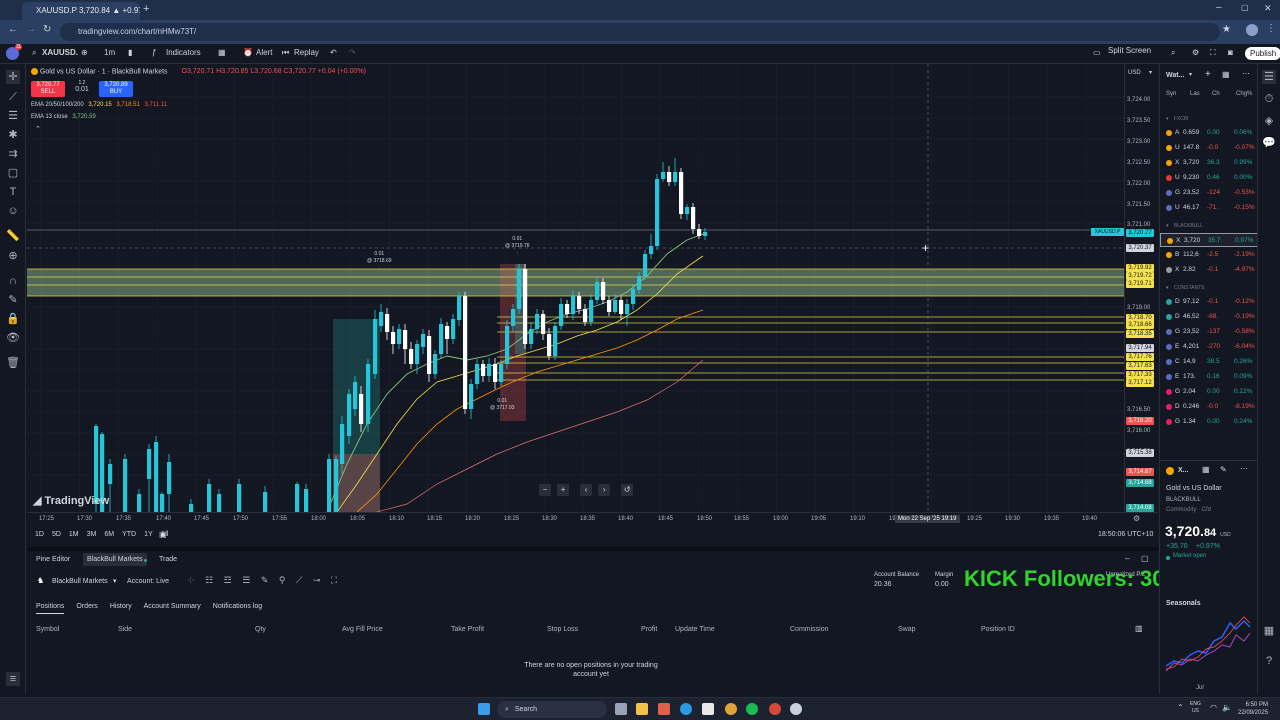 This screenshot has height=720, width=1280. I want to click on column-swap: Swap, so click(907, 629).